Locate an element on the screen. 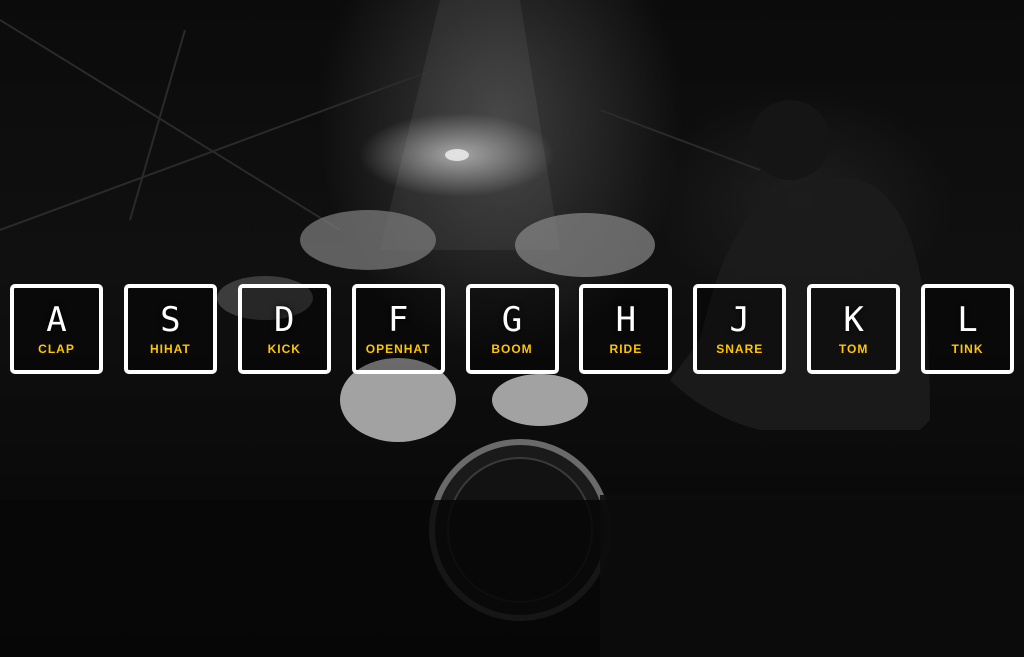  key-letter: J is located at coordinates (739, 320).